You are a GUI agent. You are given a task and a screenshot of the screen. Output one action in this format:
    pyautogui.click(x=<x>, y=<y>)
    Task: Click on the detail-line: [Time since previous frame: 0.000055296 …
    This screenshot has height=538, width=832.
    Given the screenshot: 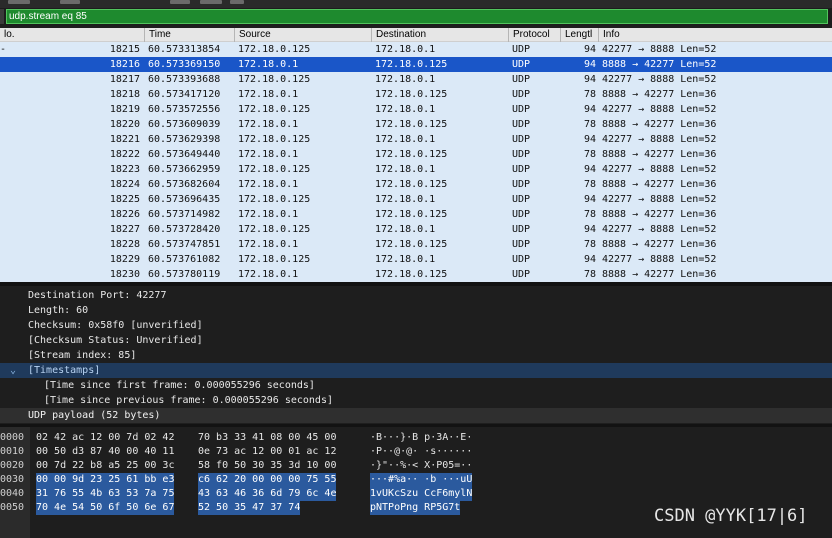 What is the action you would take?
    pyautogui.click(x=416, y=400)
    